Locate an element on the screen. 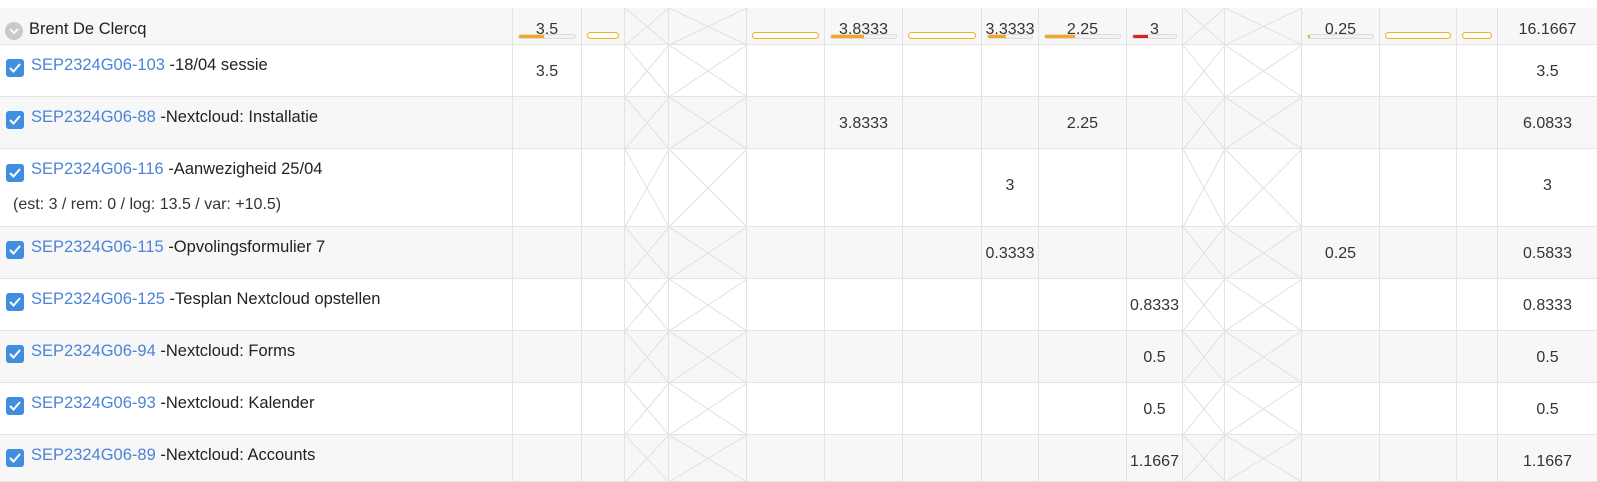 This screenshot has width=1597, height=482. issue-key-link: SEP2324G06-93 is located at coordinates (93, 403).